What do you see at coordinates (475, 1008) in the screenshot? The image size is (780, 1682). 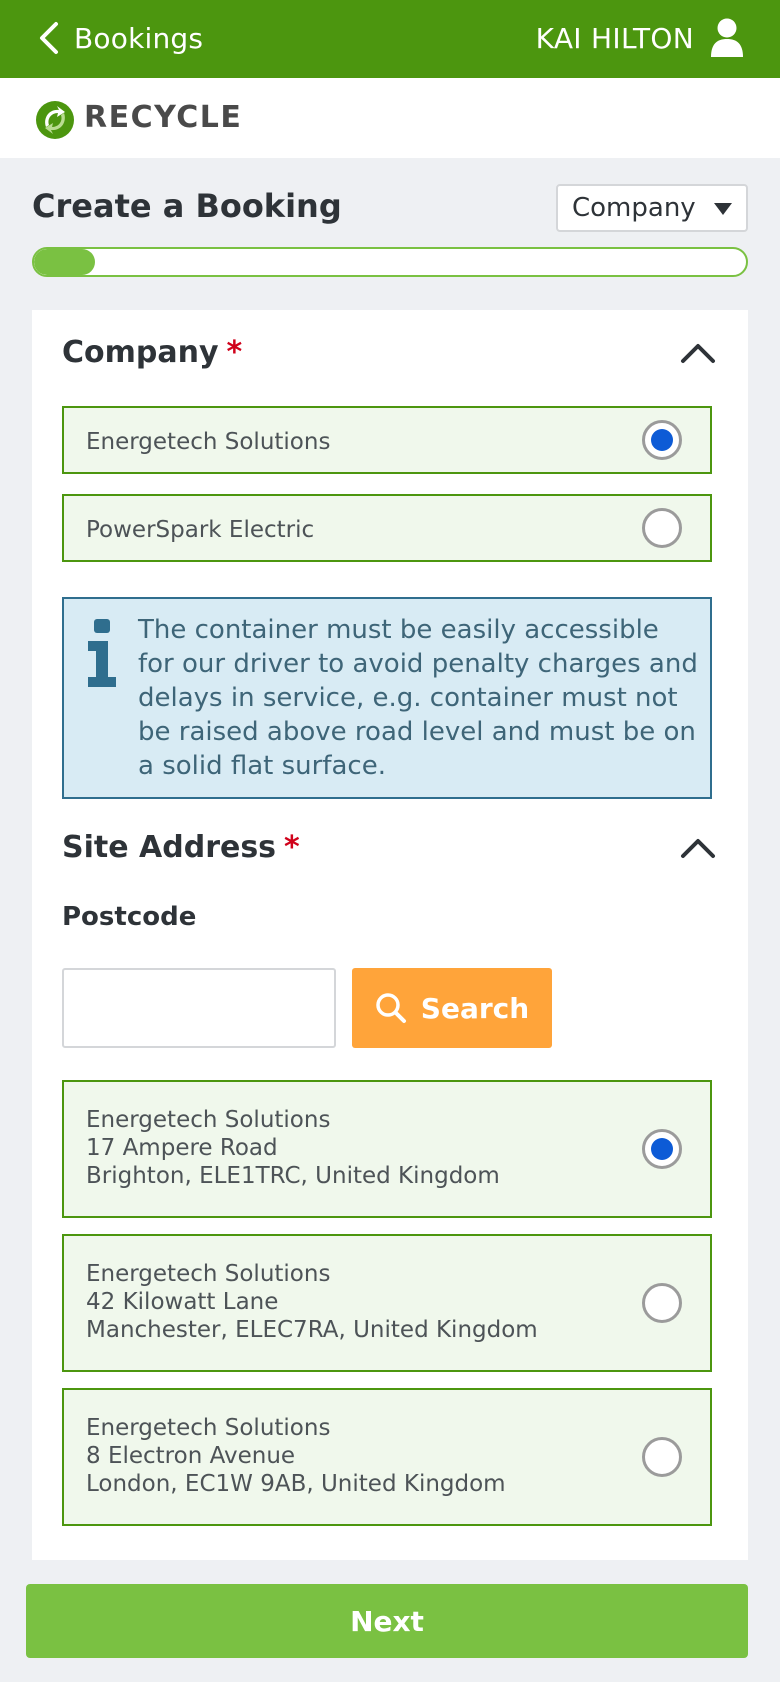 I see `search-button-label: Search` at bounding box center [475, 1008].